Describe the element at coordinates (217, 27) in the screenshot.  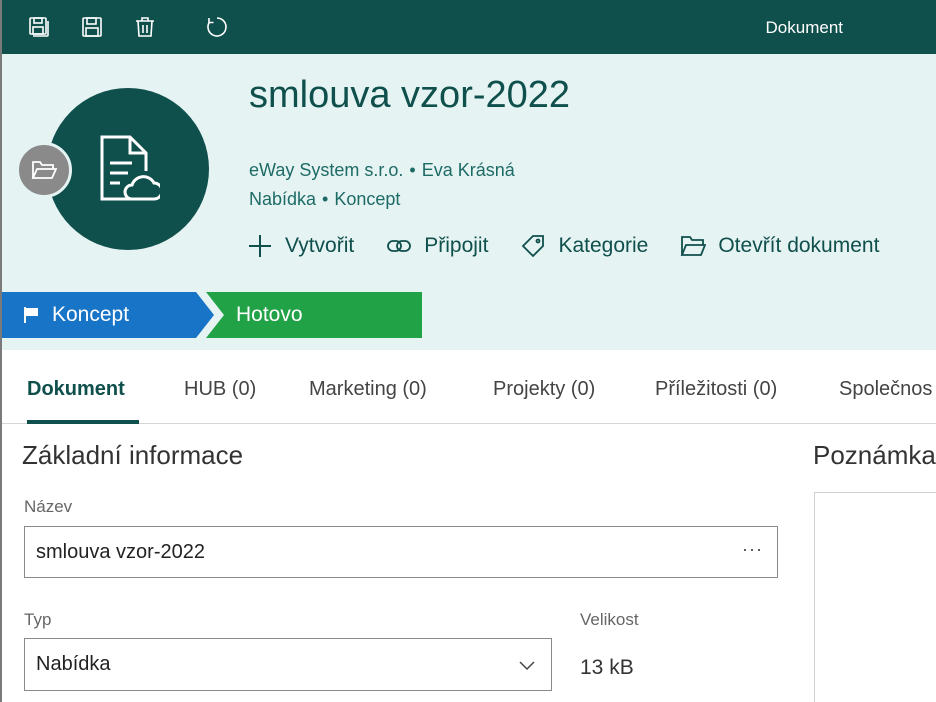
I see `refresh-icon` at that location.